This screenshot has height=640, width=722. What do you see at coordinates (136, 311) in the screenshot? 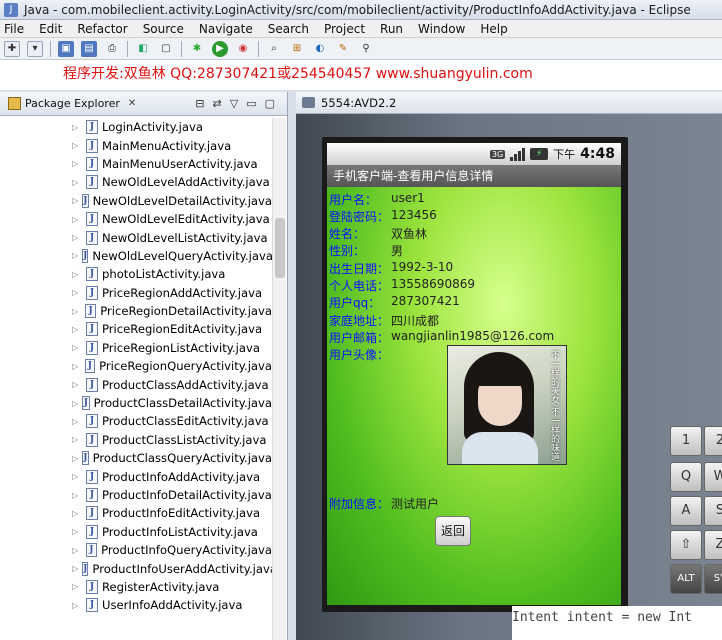
I see `tree-item: ▷ J PriceRegionDetailActivity.java` at bounding box center [136, 311].